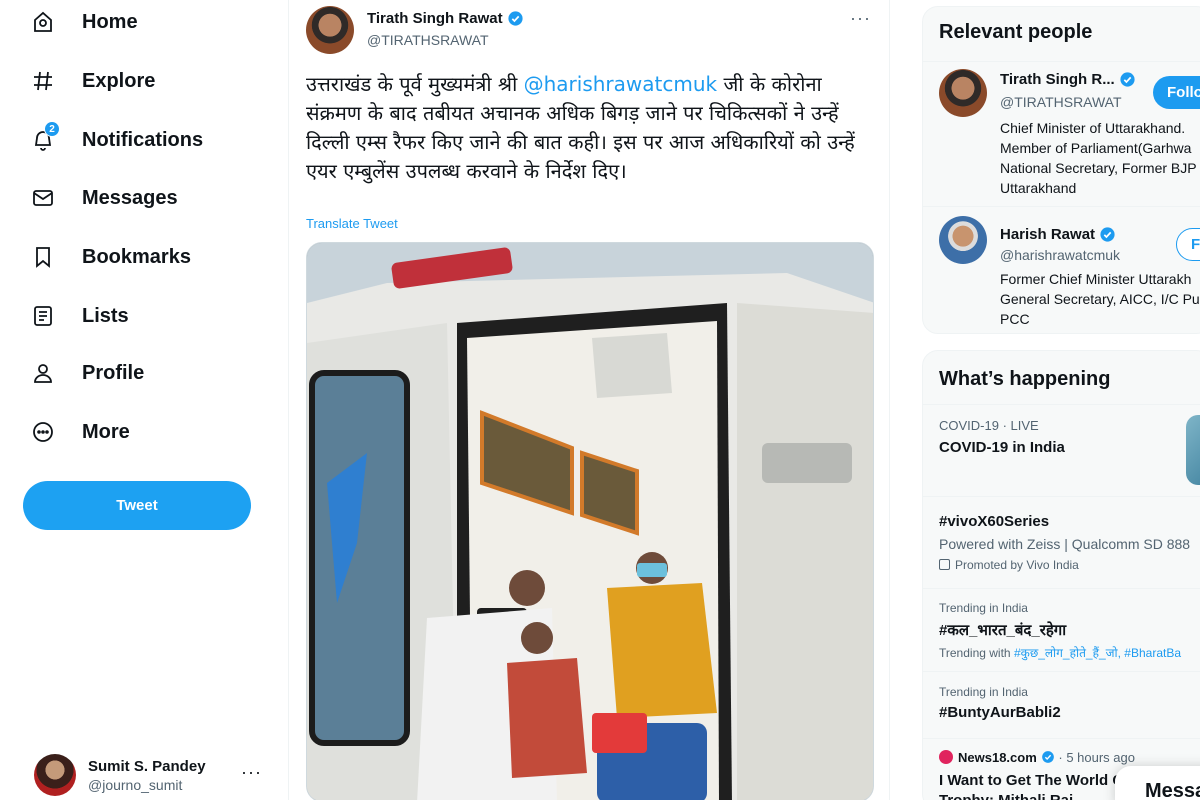 This screenshot has width=1200, height=800. I want to click on relevant-people-title: Relevant people, so click(1016, 32).